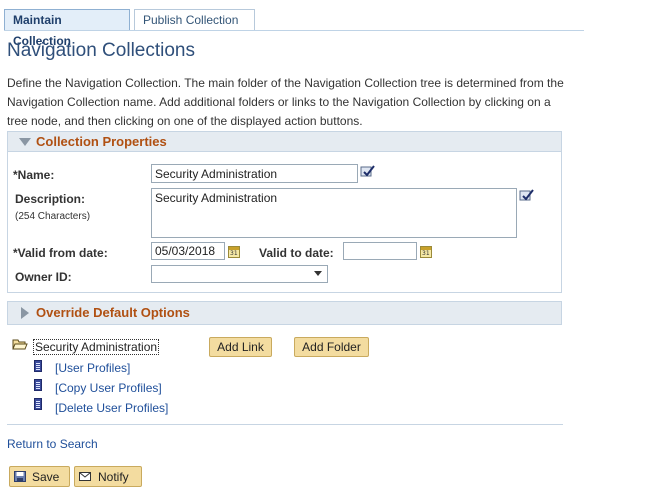 The image size is (646, 489). What do you see at coordinates (380, 251) in the screenshot?
I see `valid-to-date-field` at bounding box center [380, 251].